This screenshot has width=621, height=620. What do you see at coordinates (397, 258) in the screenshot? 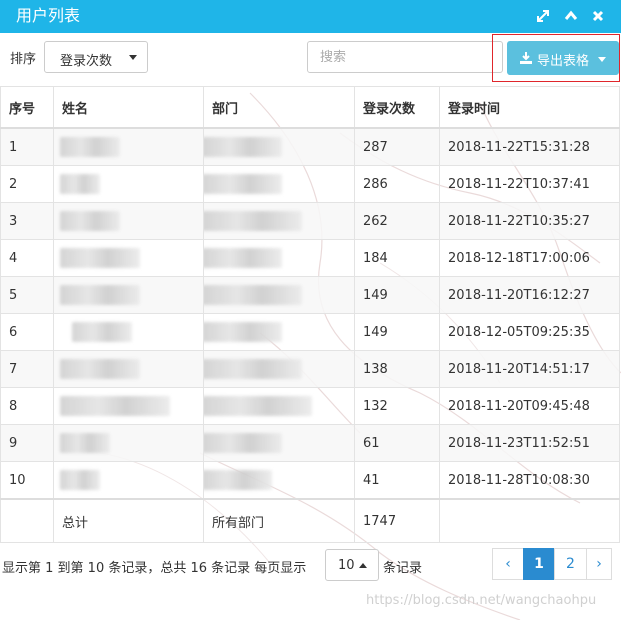
I see `cell-count: 184` at bounding box center [397, 258].